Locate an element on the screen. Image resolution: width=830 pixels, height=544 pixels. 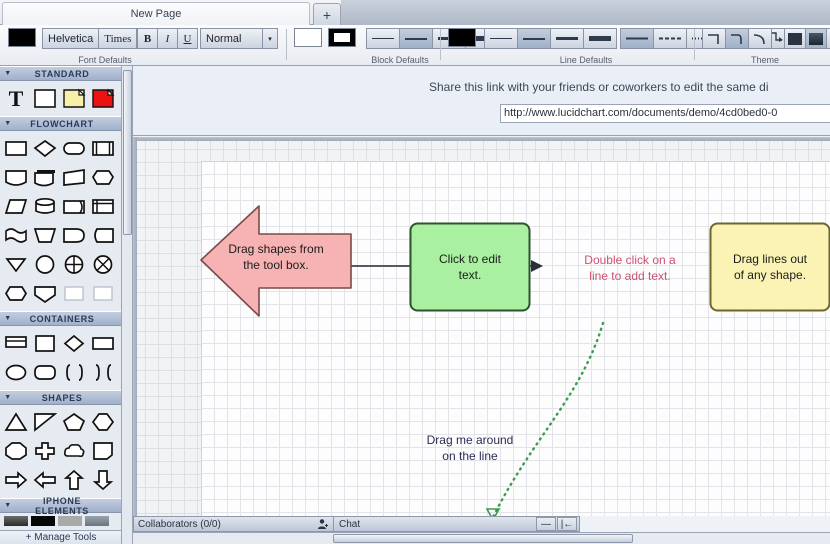
underline-button: U is located at coordinates (187, 38).